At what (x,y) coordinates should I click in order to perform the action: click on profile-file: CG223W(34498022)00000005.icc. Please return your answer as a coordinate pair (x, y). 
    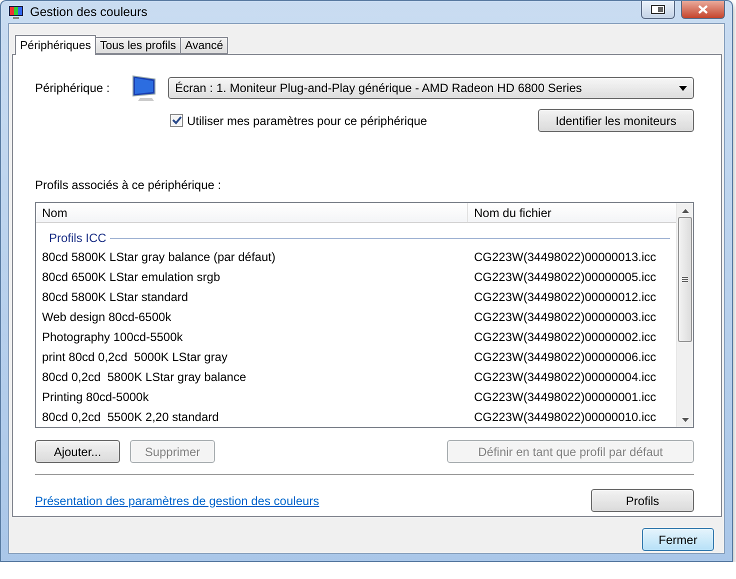
    Looking at the image, I should click on (572, 277).